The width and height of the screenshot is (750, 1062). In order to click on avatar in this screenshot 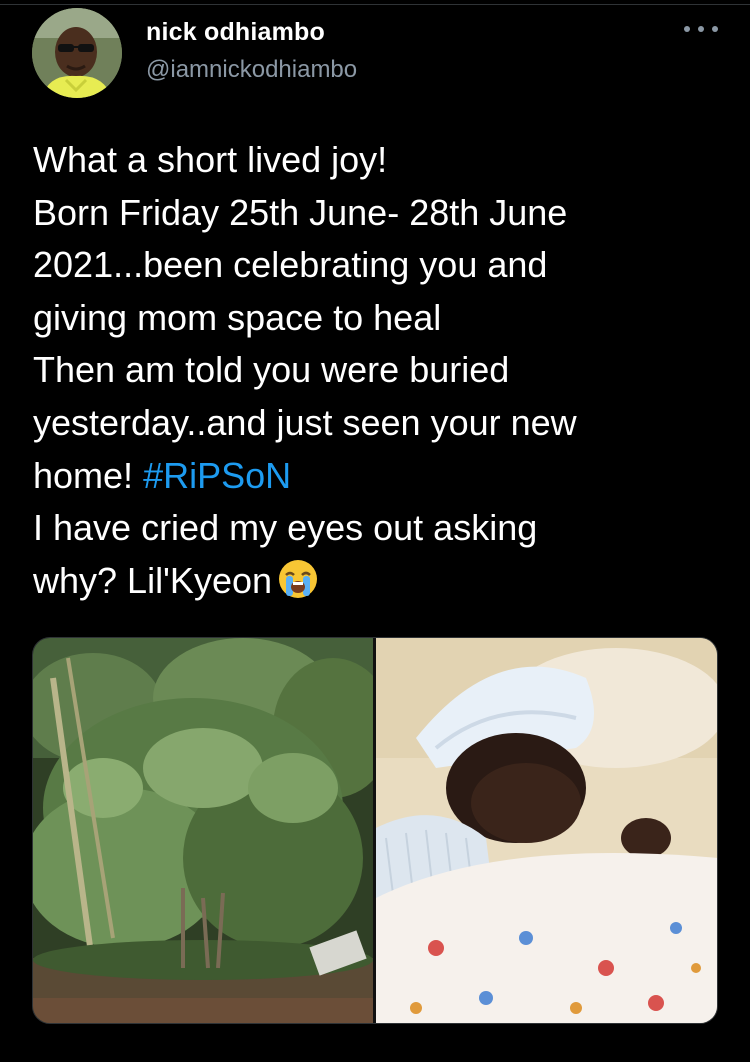, I will do `click(77, 53)`.